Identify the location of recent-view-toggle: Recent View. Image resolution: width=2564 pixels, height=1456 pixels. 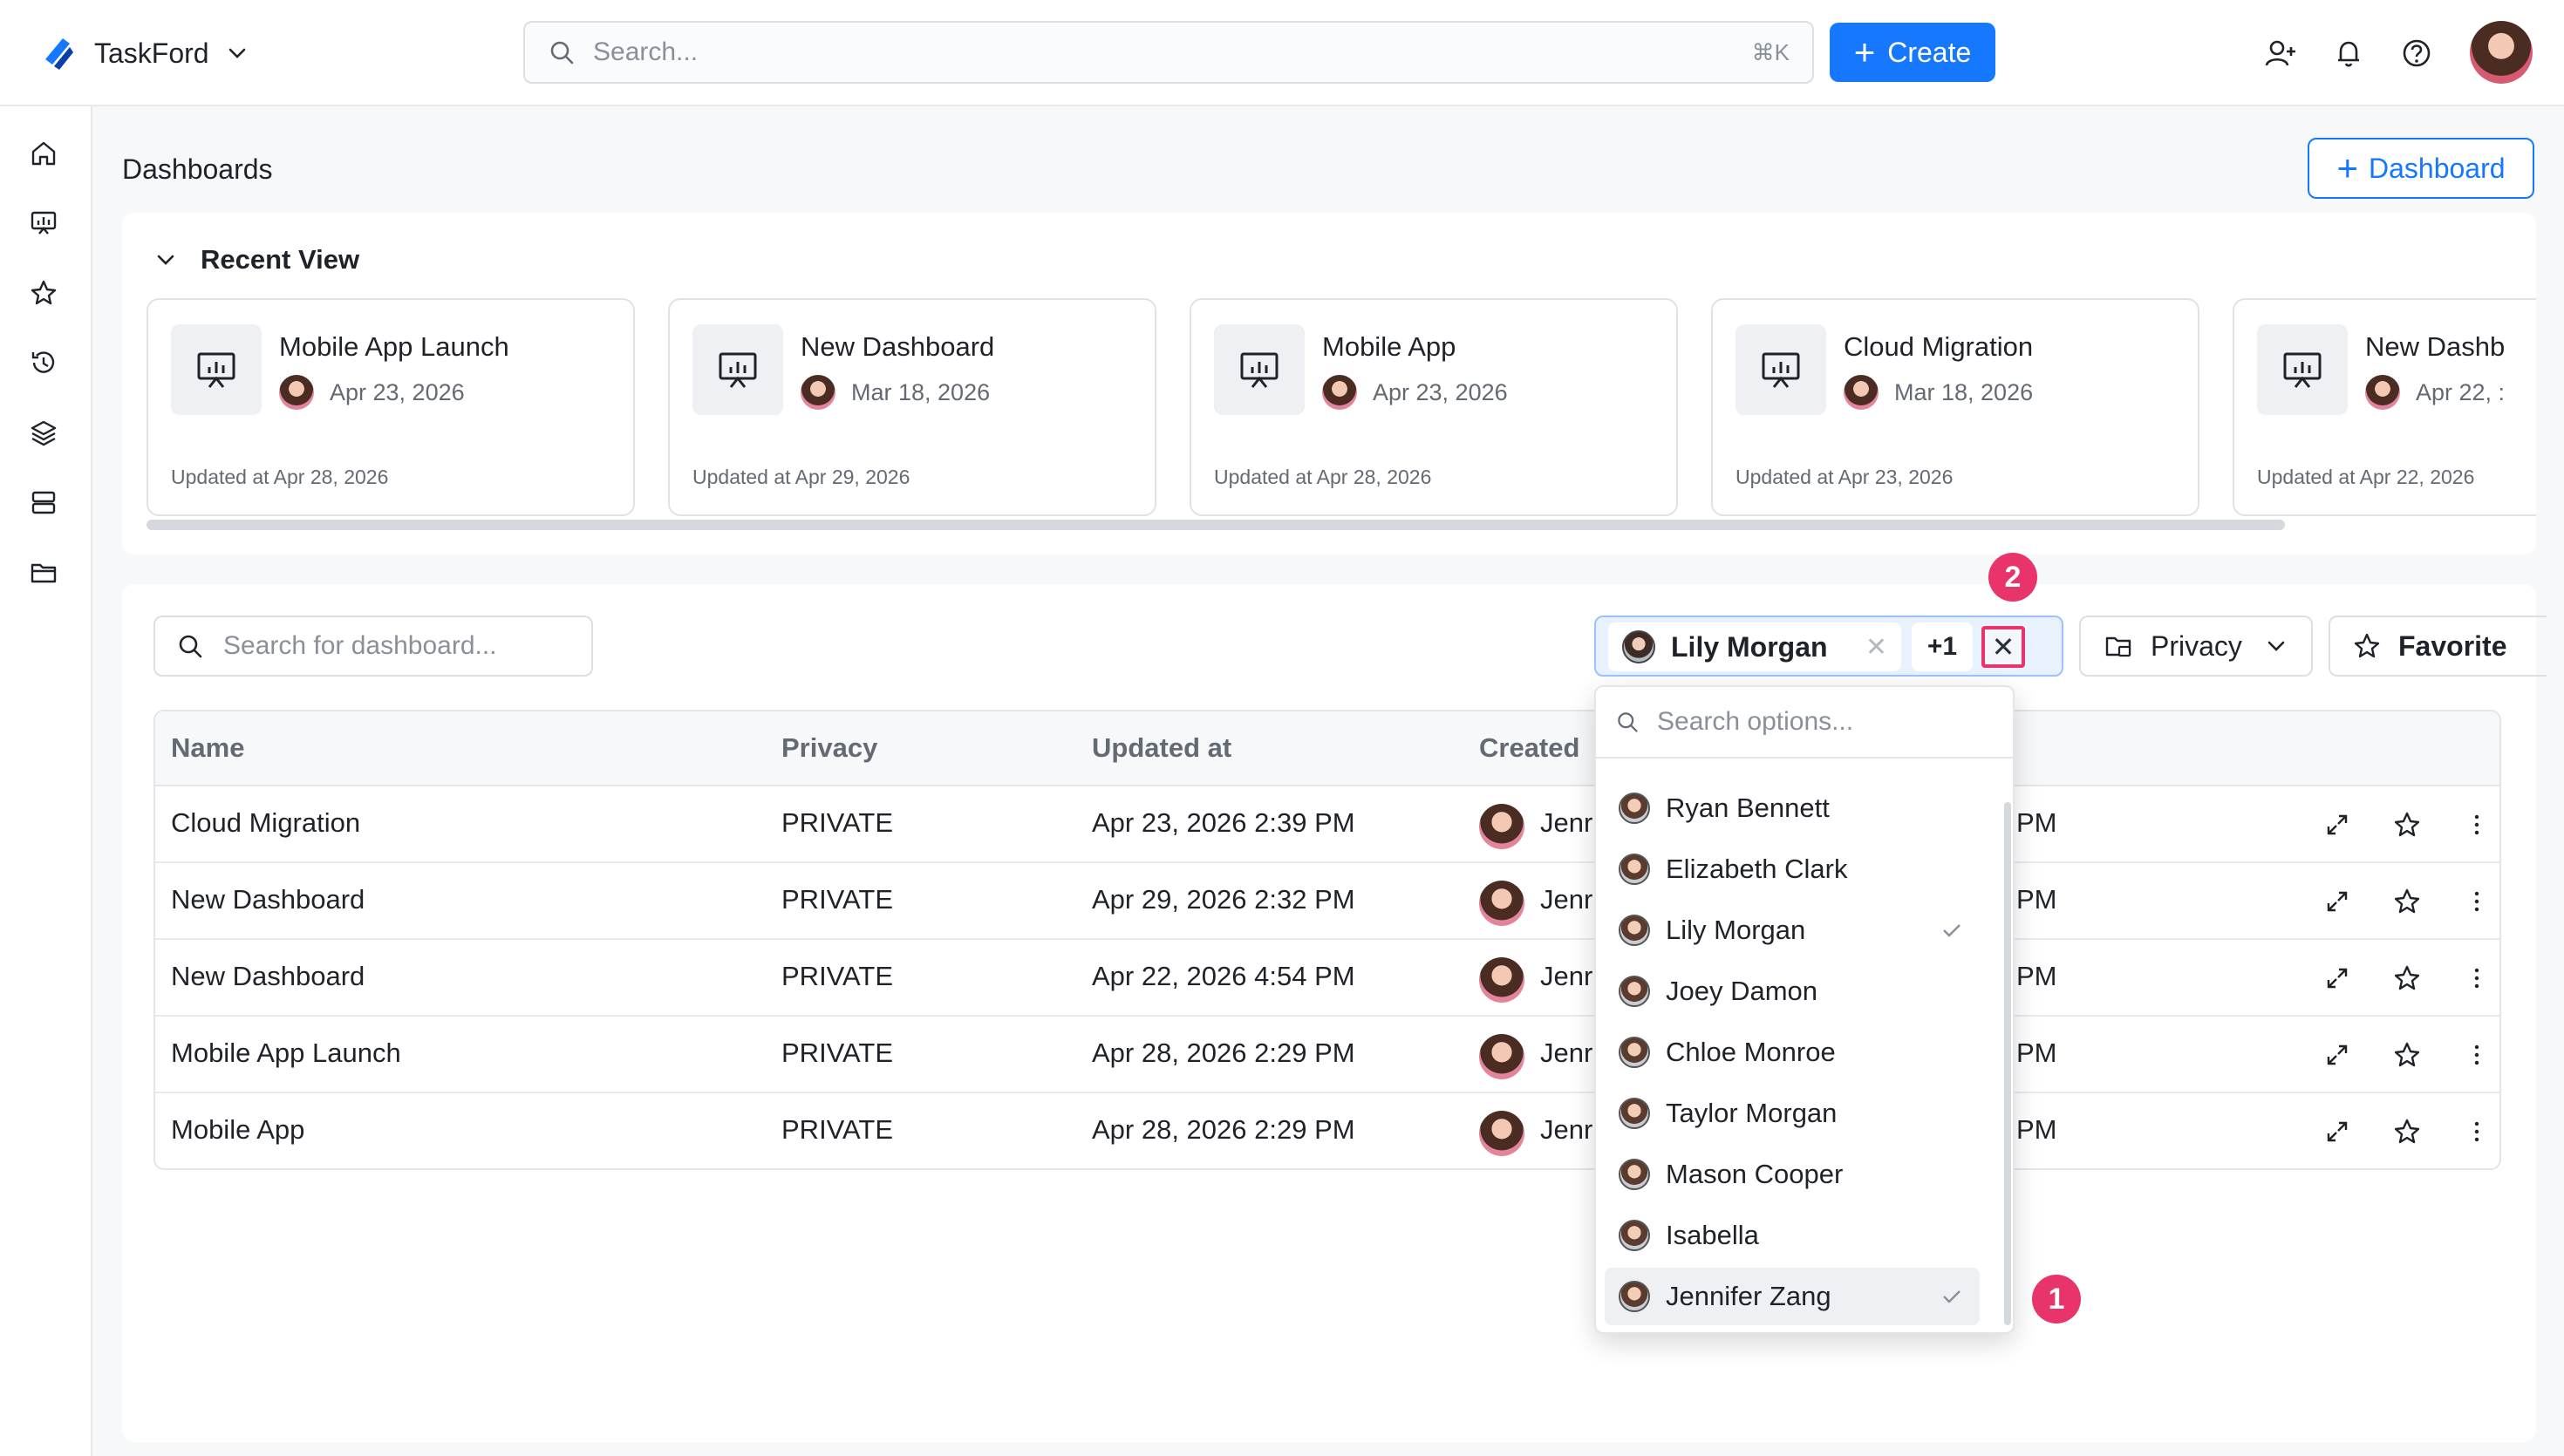
(256, 260).